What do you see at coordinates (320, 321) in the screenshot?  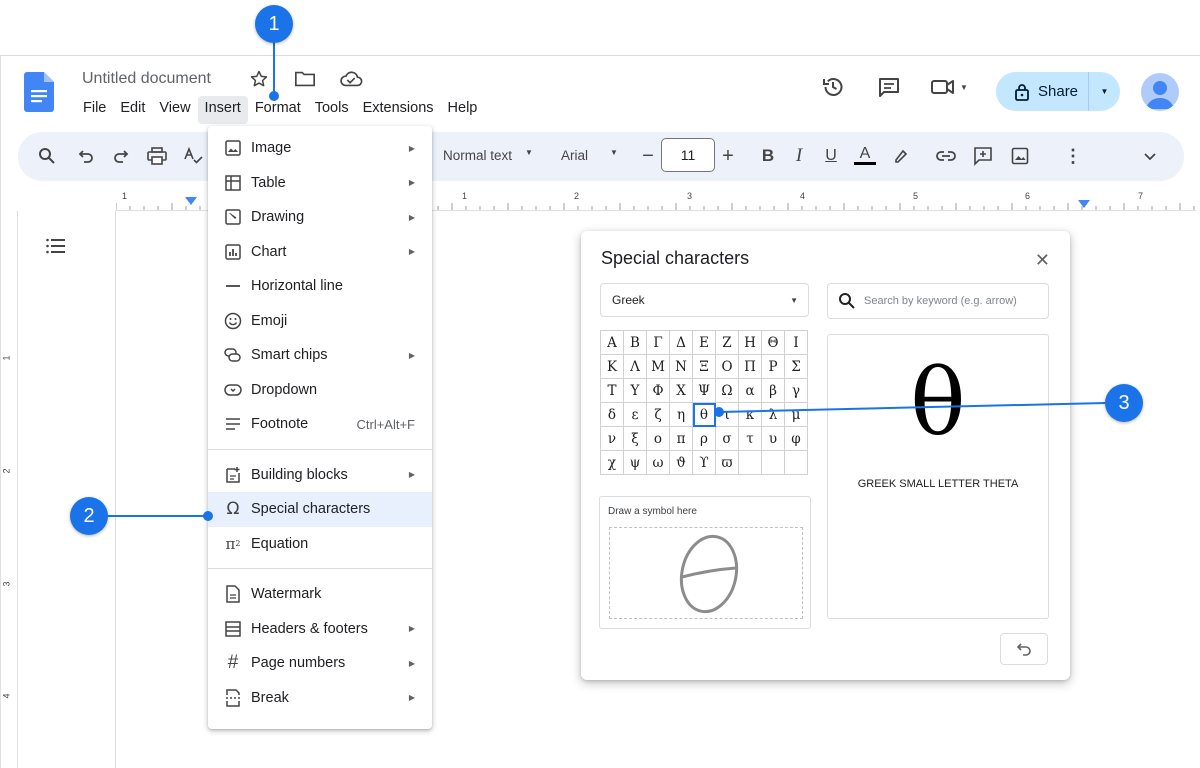 I see `menu-item-emoji: Emoji` at bounding box center [320, 321].